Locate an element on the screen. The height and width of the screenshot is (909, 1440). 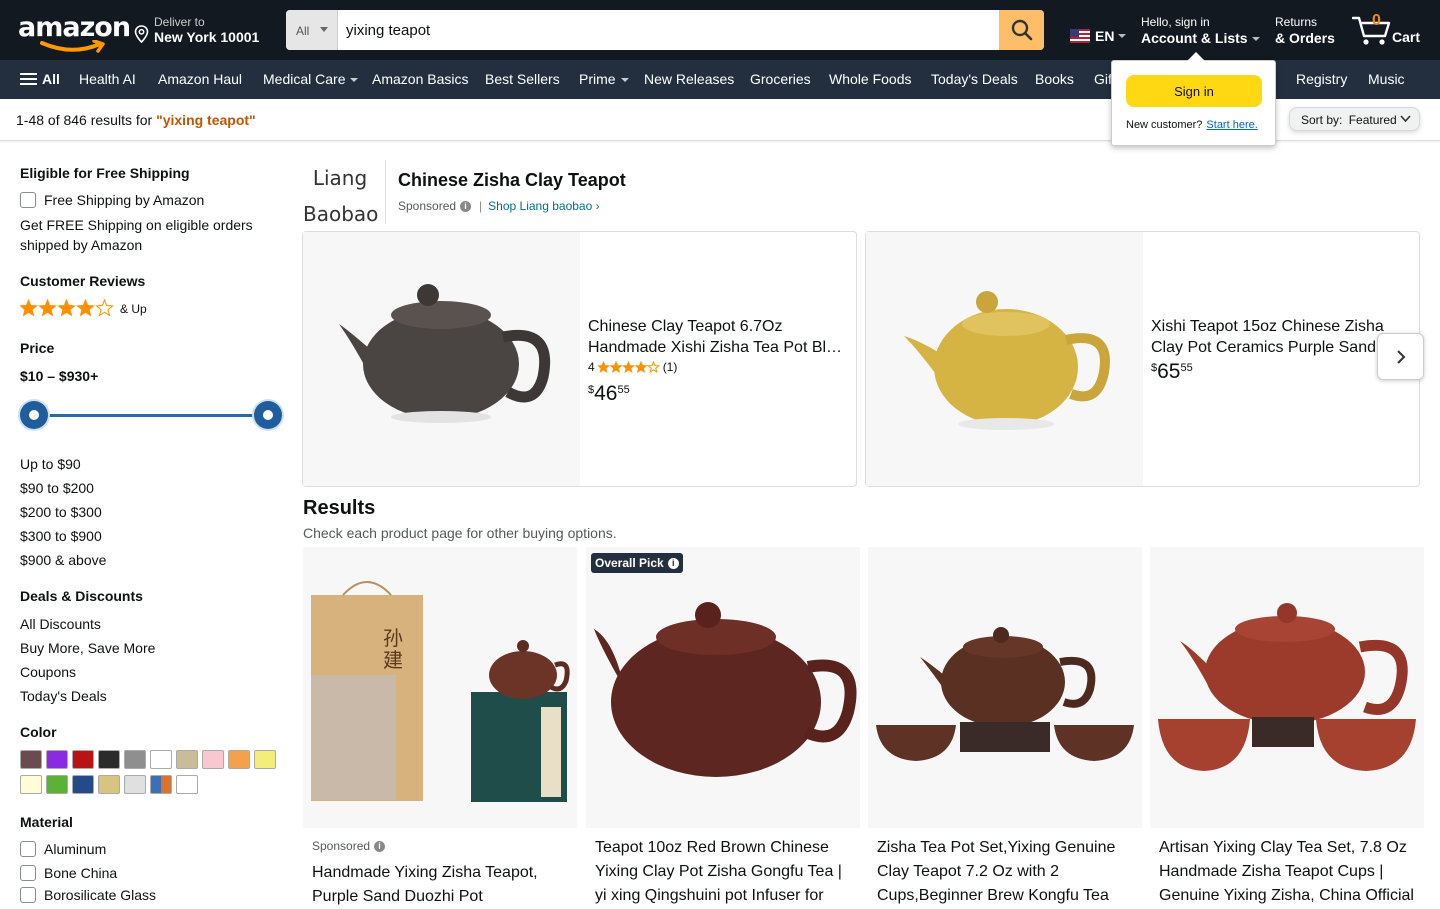
amazon-logo: amazon is located at coordinates (74, 31).